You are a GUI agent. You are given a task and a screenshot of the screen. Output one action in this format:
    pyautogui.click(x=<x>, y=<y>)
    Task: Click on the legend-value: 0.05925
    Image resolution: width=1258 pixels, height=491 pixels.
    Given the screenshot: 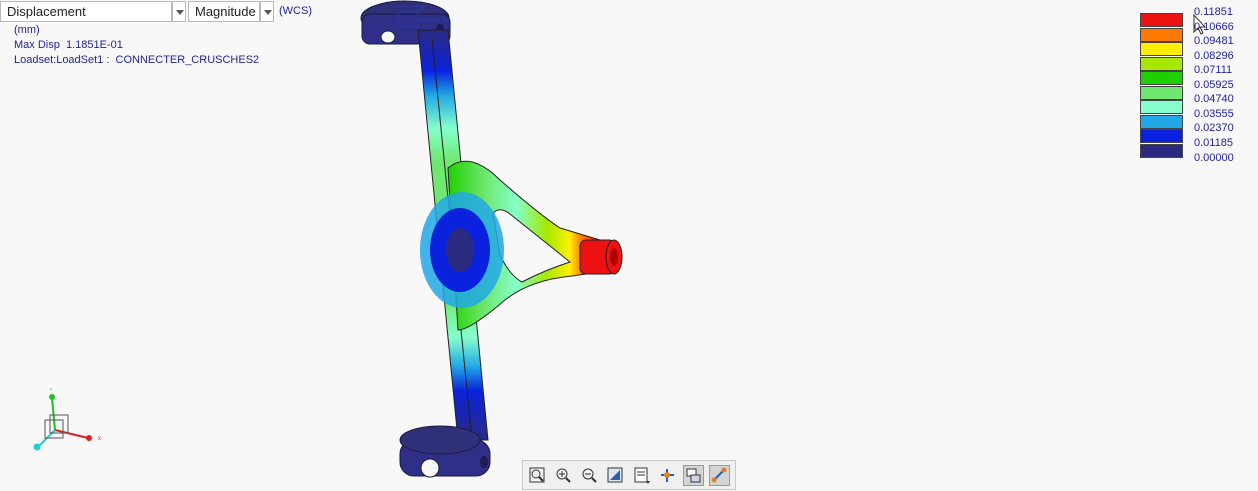 What is the action you would take?
    pyautogui.click(x=1214, y=85)
    